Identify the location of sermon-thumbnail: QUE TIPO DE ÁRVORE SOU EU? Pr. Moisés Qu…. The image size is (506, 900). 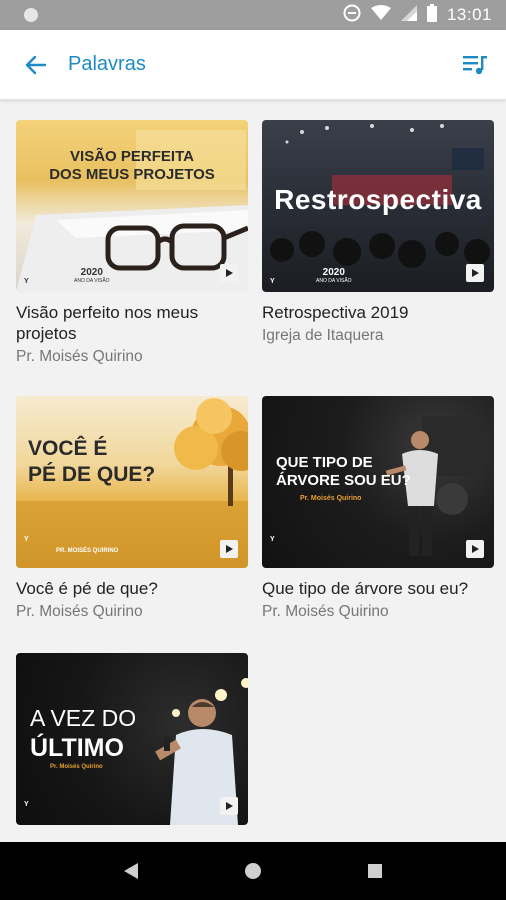
(378, 482).